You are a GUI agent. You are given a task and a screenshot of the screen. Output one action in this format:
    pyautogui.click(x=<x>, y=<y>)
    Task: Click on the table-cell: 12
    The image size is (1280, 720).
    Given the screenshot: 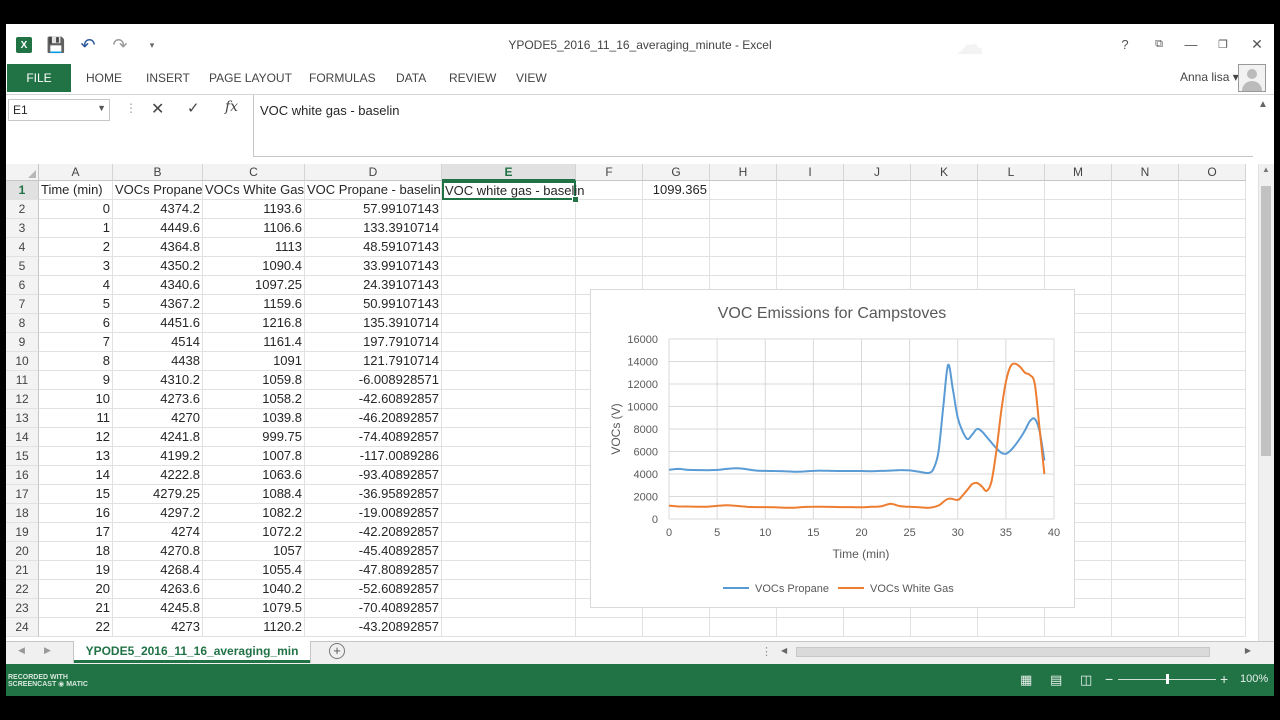 What is the action you would take?
    pyautogui.click(x=76, y=437)
    